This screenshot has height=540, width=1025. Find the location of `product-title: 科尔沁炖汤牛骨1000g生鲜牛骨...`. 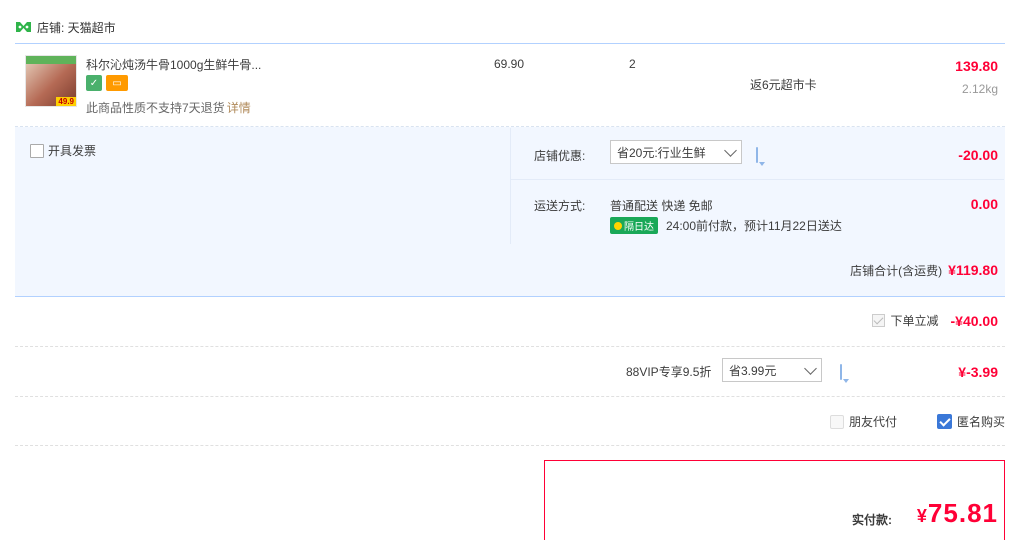

product-title: 科尔沁炖汤牛骨1000g生鲜牛骨... is located at coordinates (173, 64).